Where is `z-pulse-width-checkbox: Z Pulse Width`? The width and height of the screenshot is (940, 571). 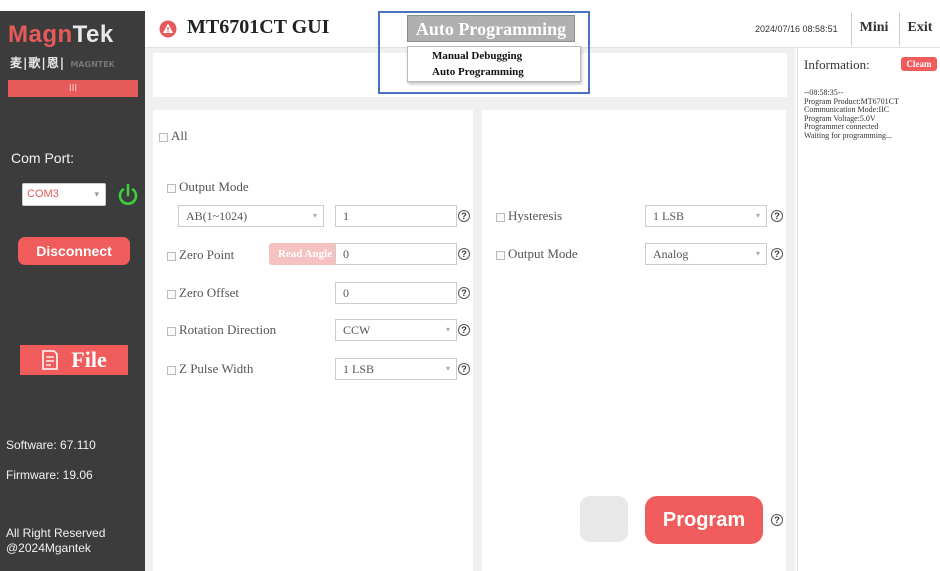 z-pulse-width-checkbox: Z Pulse Width is located at coordinates (210, 369).